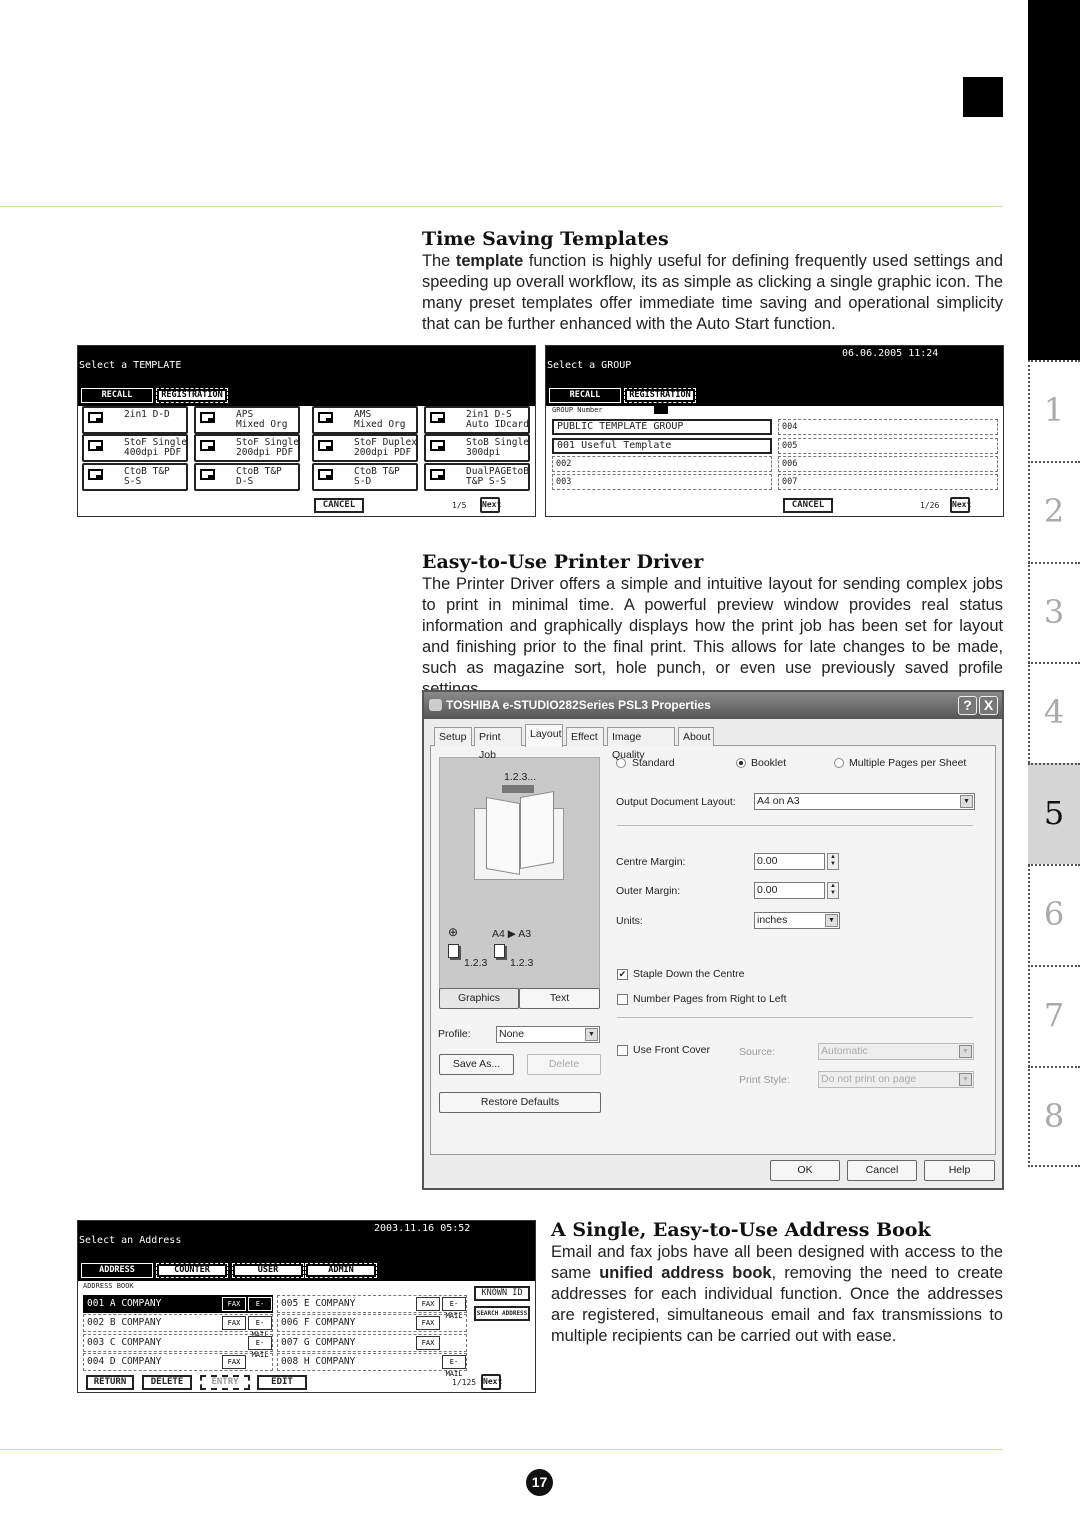  What do you see at coordinates (477, 477) in the screenshot?
I see `template-button: DualPAGEtoB T&P S-S` at bounding box center [477, 477].